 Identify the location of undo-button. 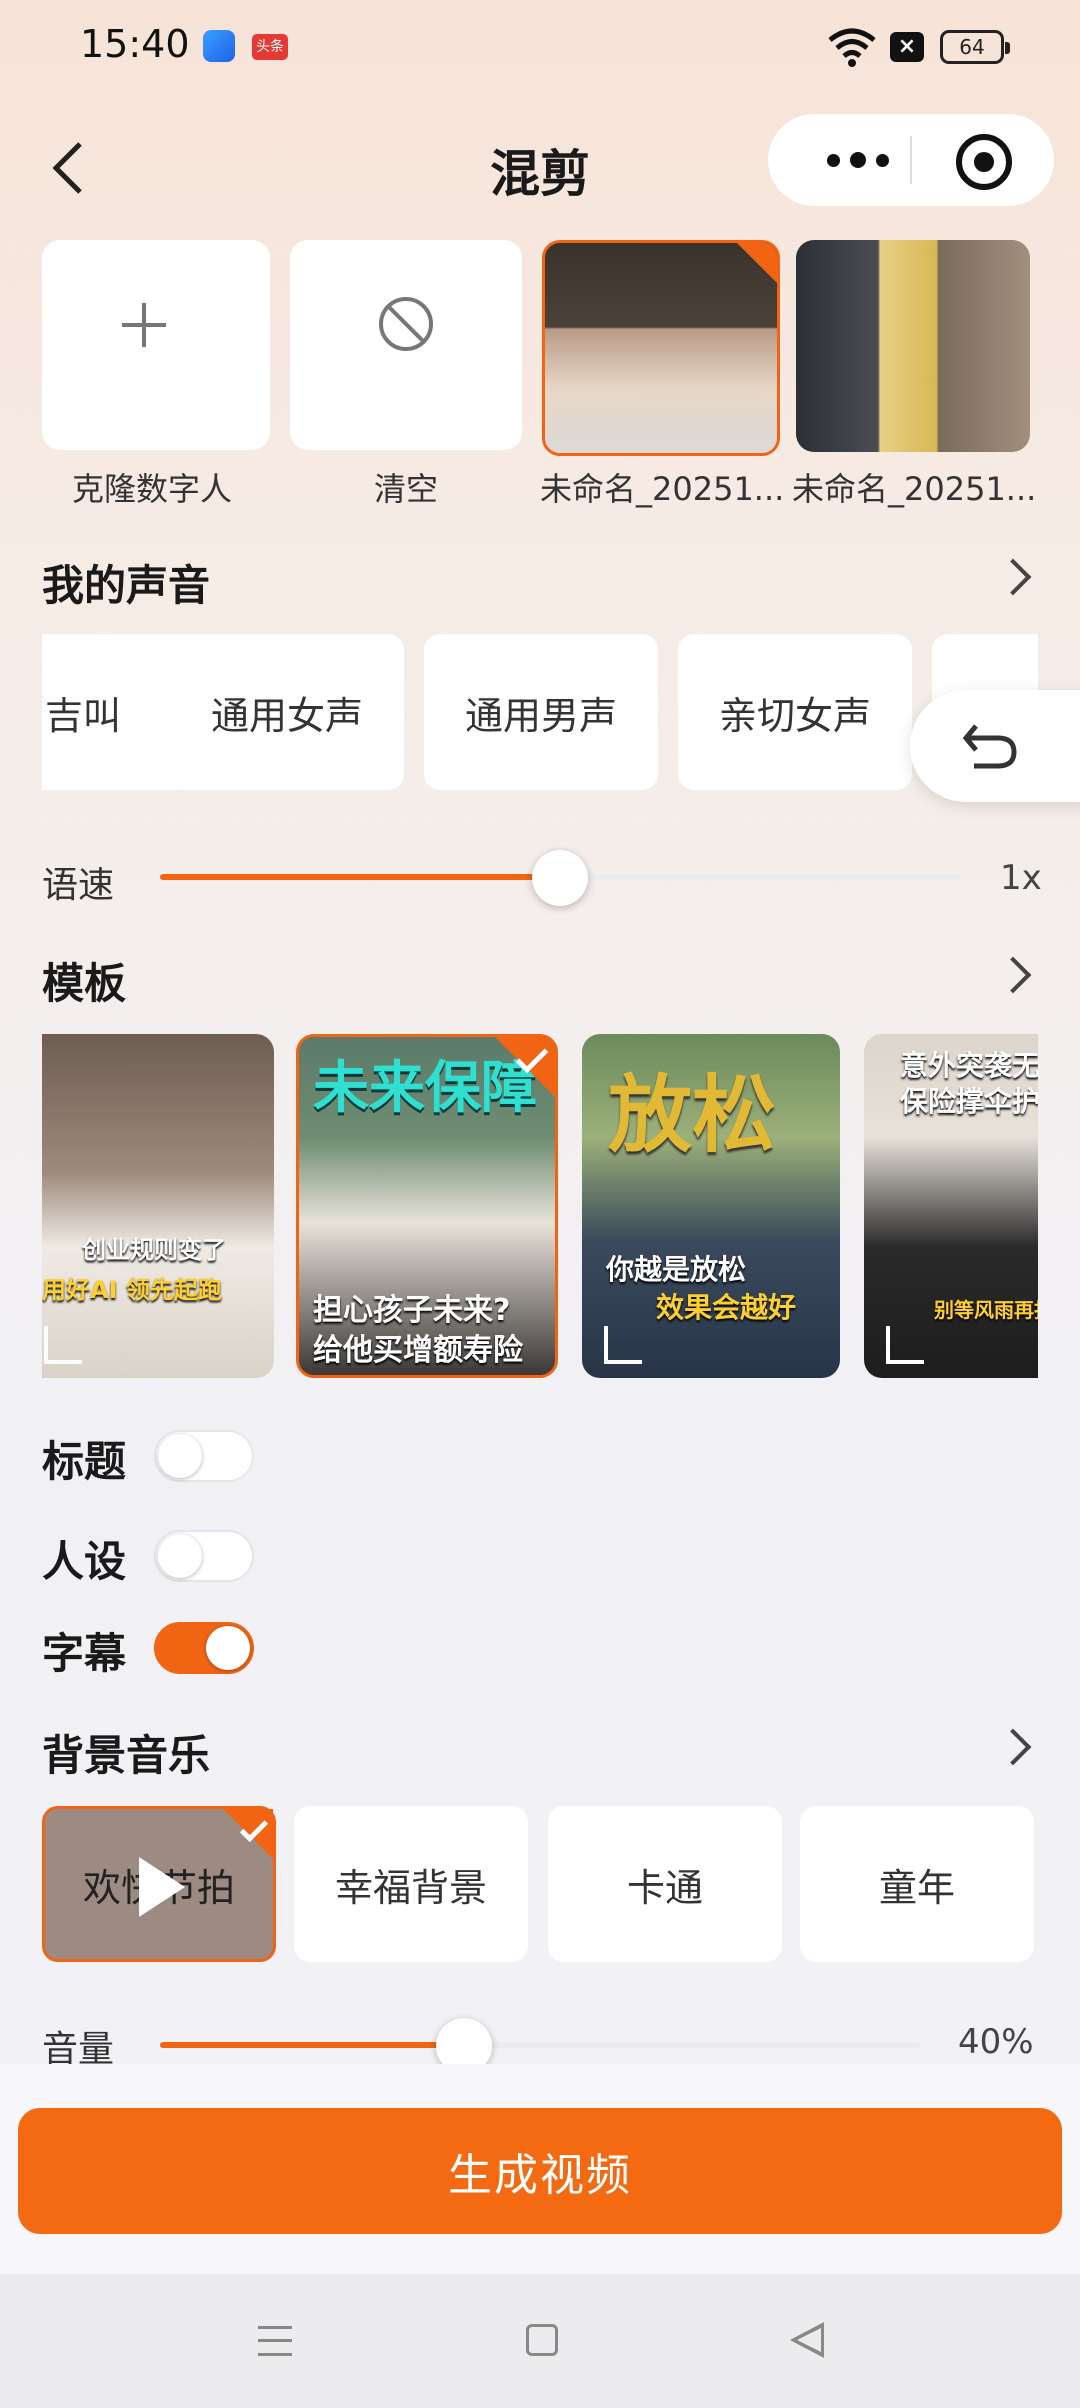
(995, 746).